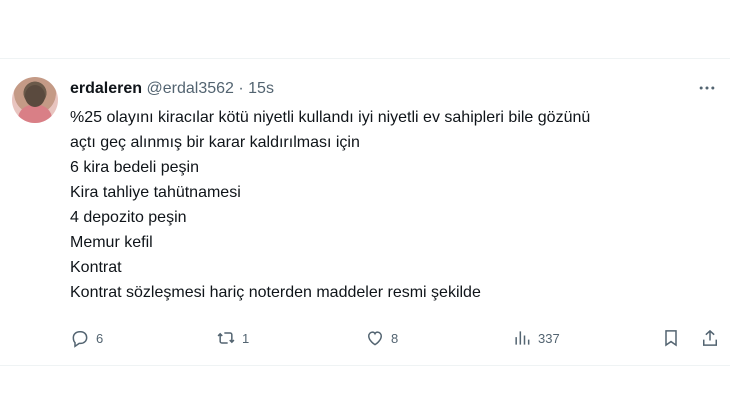 The height and width of the screenshot is (420, 730). I want to click on tweet-line: Kira tahliye tahütnamesi, so click(155, 192).